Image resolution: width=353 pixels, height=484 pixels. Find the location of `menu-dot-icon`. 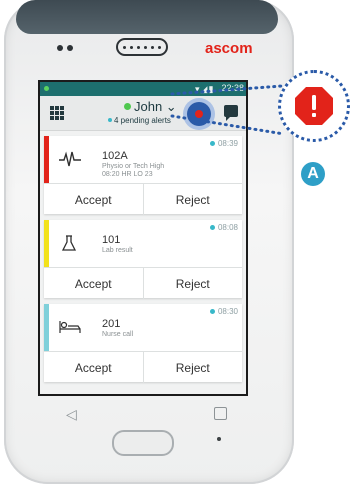

menu-dot-icon is located at coordinates (219, 439).